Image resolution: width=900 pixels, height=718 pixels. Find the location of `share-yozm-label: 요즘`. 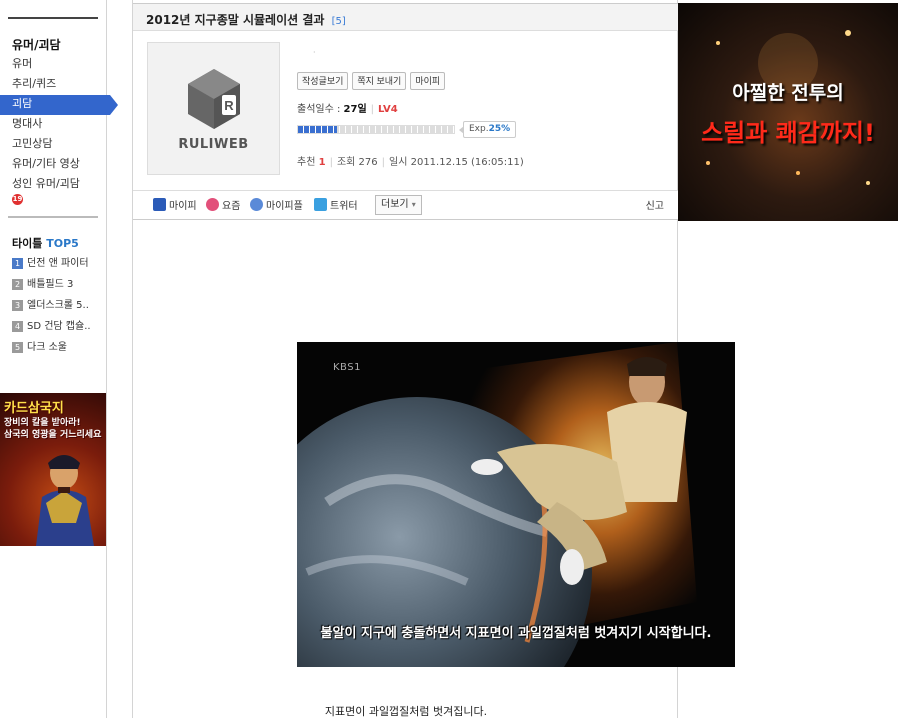

share-yozm-label: 요즘 is located at coordinates (231, 206).